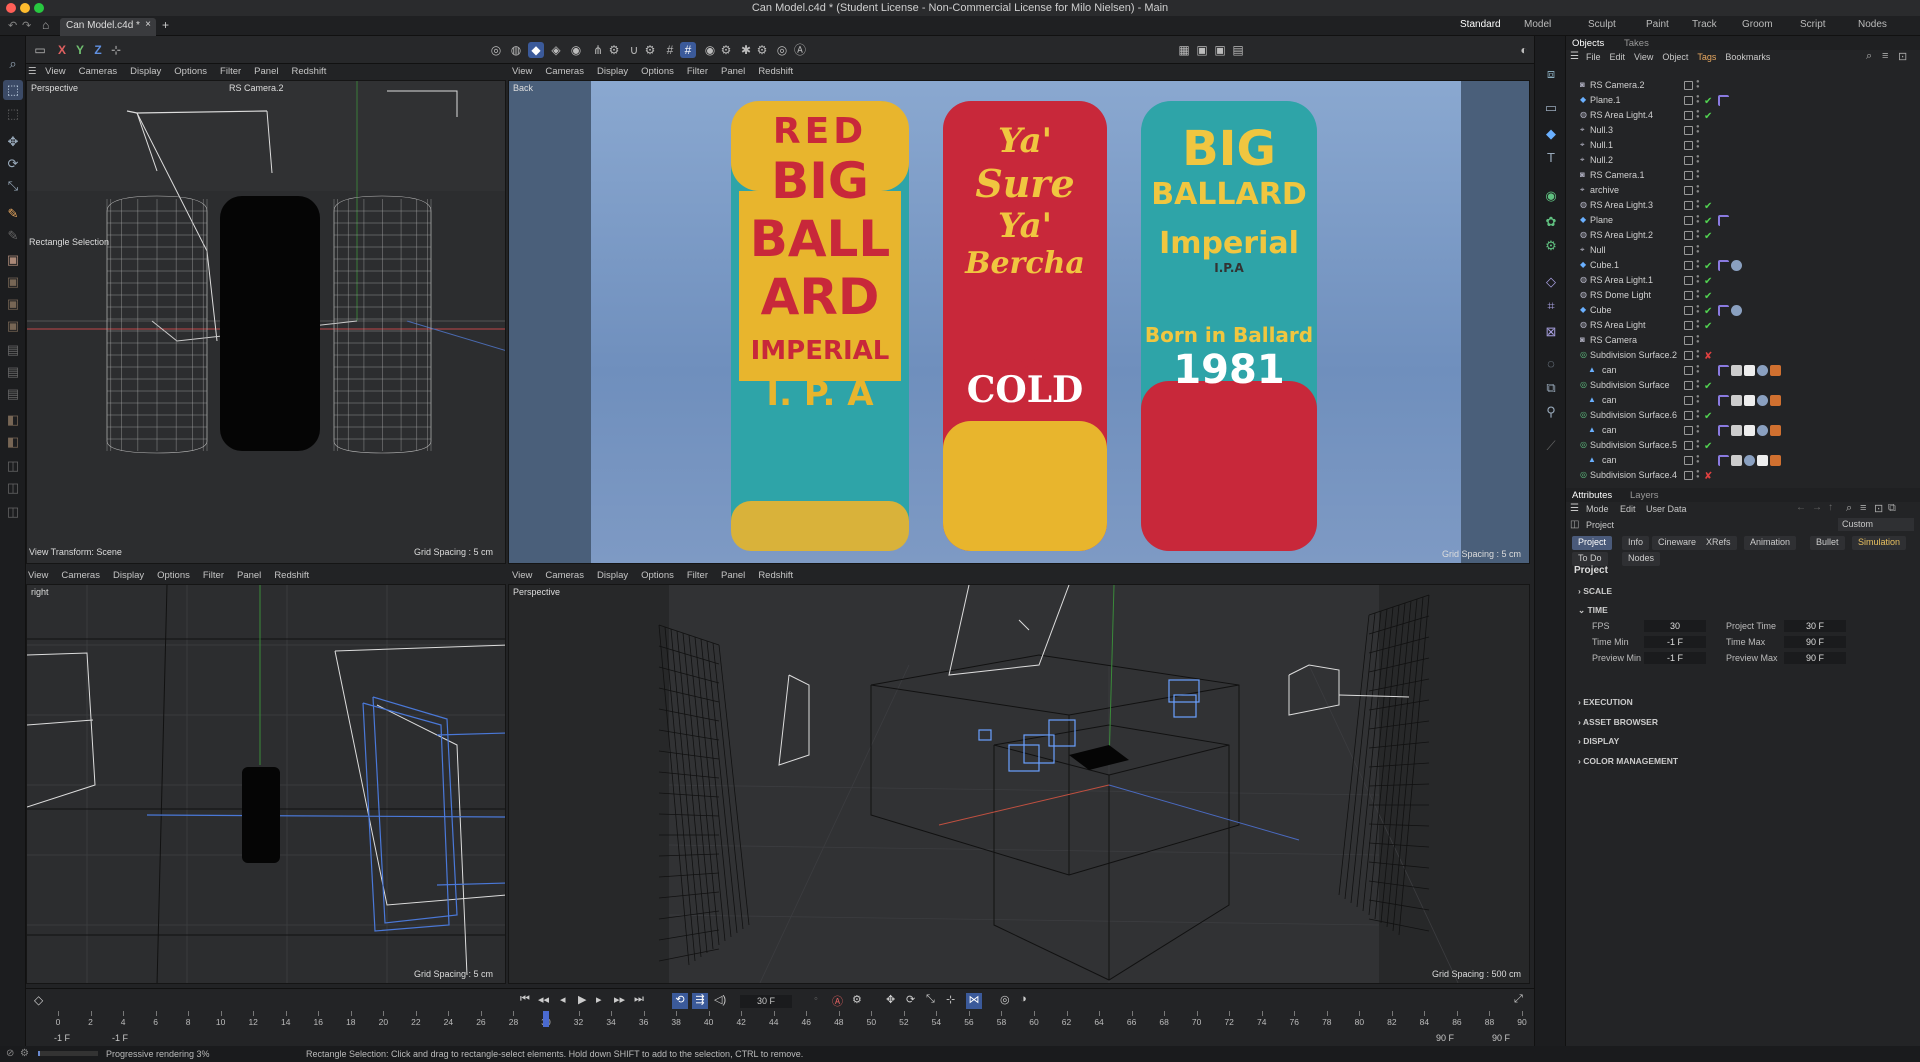 Image resolution: width=1920 pixels, height=1062 pixels. Describe the element at coordinates (1743, 250) in the screenshot. I see `object-row: ⌖ Null ● ●` at that location.